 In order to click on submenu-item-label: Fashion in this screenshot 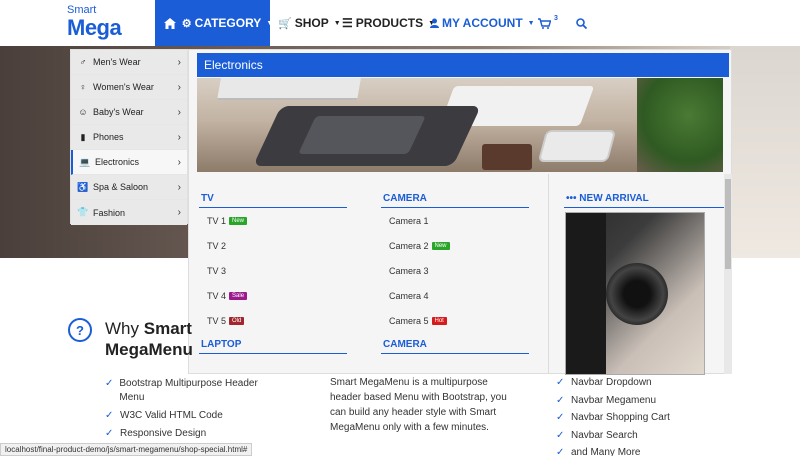, I will do `click(109, 212)`.